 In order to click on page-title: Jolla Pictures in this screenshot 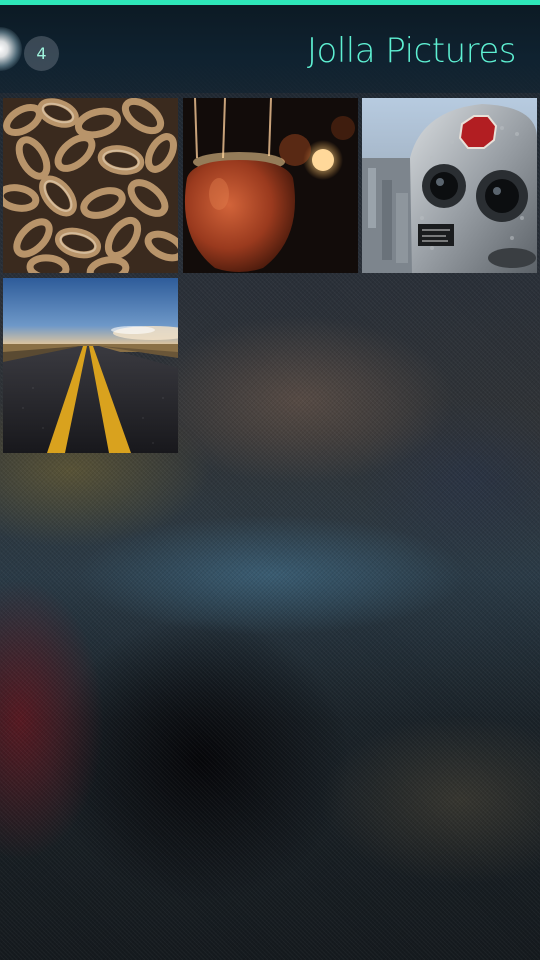, I will do `click(411, 51)`.